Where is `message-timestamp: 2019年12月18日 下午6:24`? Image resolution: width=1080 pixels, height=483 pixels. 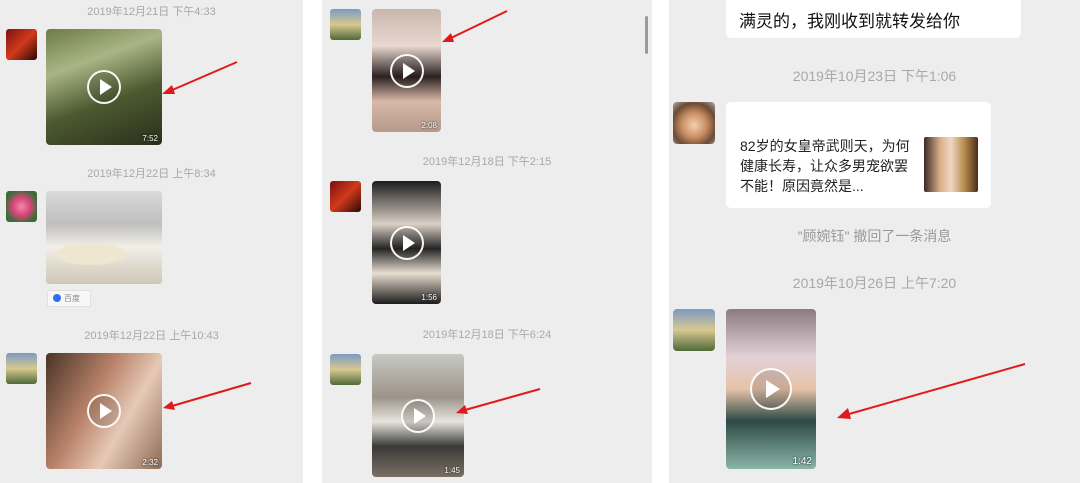
message-timestamp: 2019年12月18日 下午6:24 is located at coordinates (487, 335).